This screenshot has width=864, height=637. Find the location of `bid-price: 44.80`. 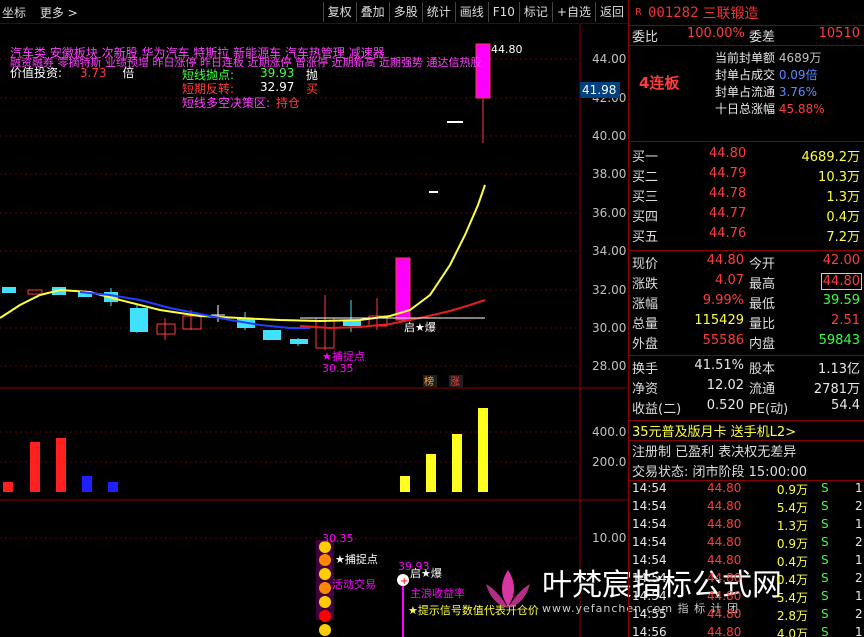

bid-price: 44.80 is located at coordinates (728, 153).